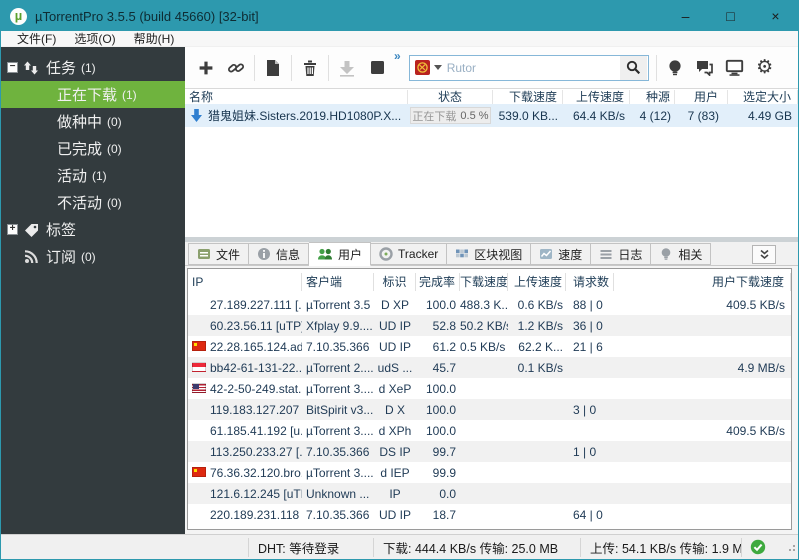 Image resolution: width=799 pixels, height=560 pixels. Describe the element at coordinates (590, 281) in the screenshot. I see `peer-column-requests: 请求数` at that location.